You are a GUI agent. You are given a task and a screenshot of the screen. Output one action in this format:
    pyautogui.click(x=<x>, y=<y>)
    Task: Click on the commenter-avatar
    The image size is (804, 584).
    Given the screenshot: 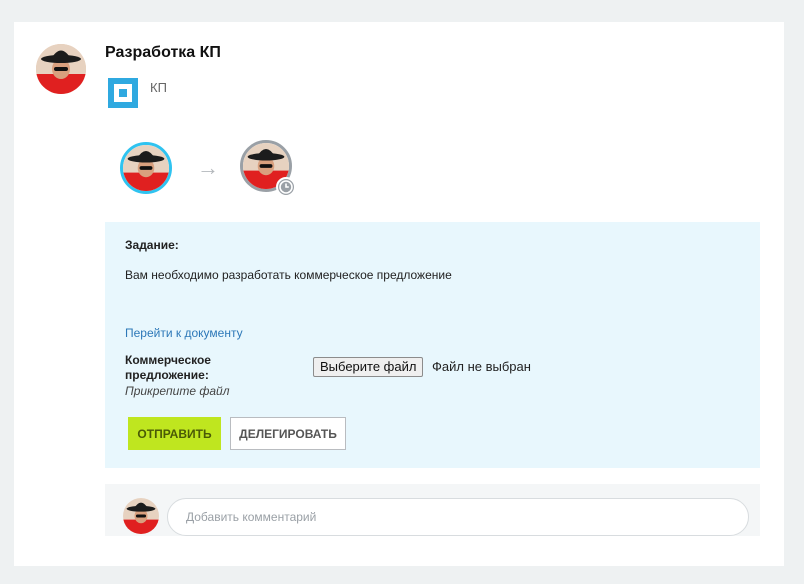 What is the action you would take?
    pyautogui.click(x=141, y=516)
    